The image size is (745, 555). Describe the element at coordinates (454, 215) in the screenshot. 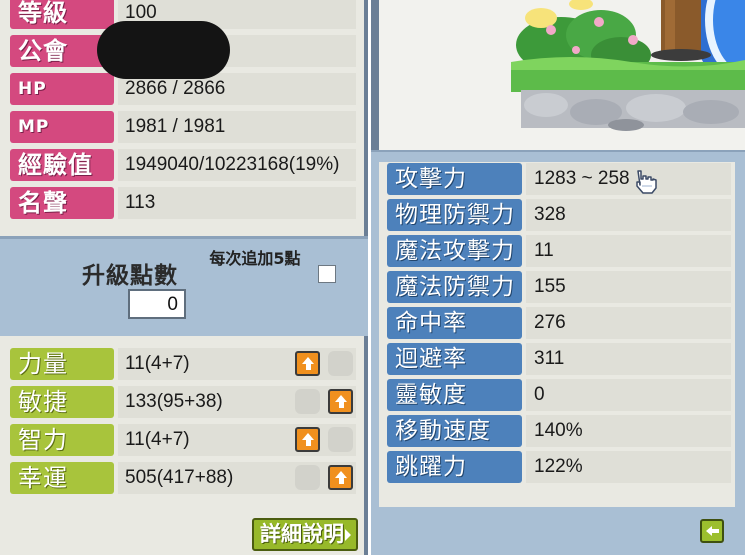

I see `detail-label-weapon-def: 物理防禦力` at that location.